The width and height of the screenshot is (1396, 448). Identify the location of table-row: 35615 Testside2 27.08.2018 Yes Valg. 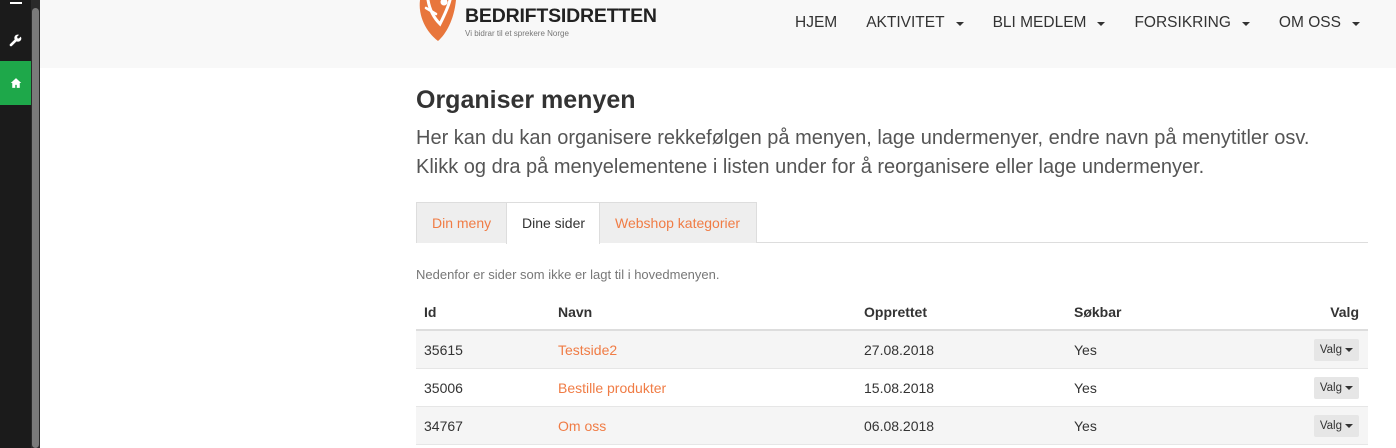
(892, 350).